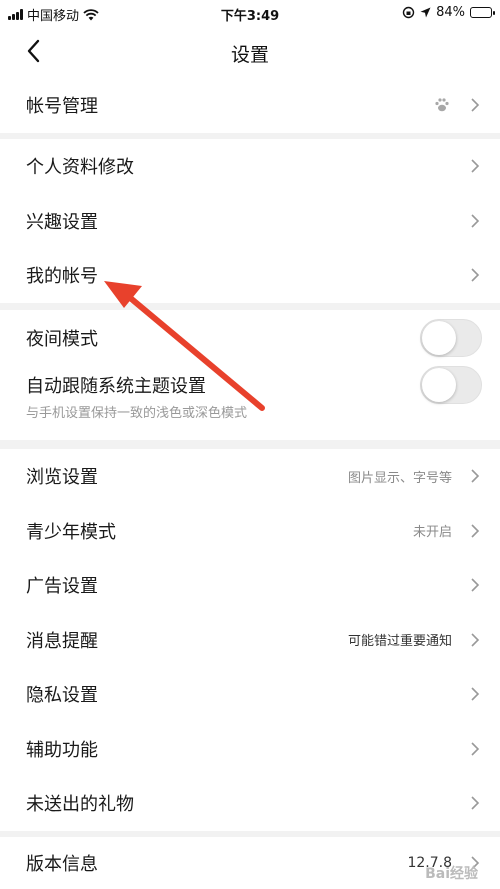 This screenshot has width=500, height=889. I want to click on row-label: 夜间模式, so click(62, 339).